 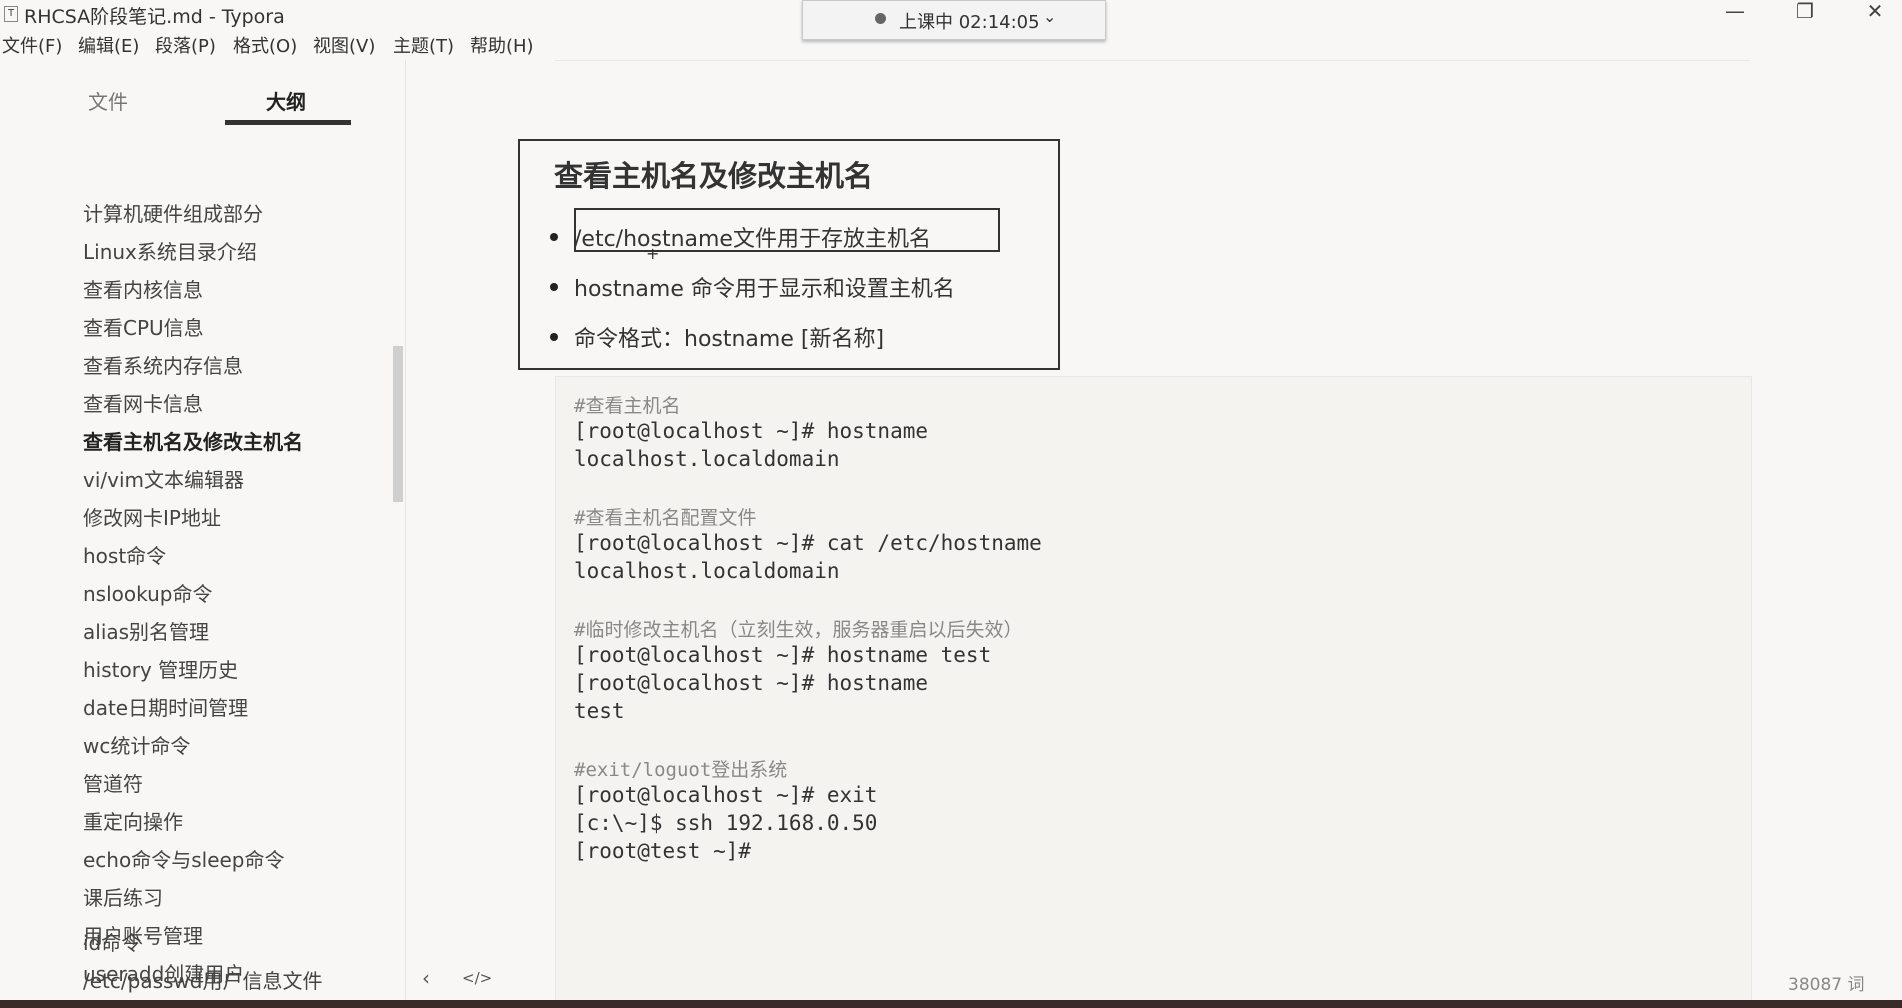 I want to click on menu-edit: 编辑(E), so click(x=108, y=45).